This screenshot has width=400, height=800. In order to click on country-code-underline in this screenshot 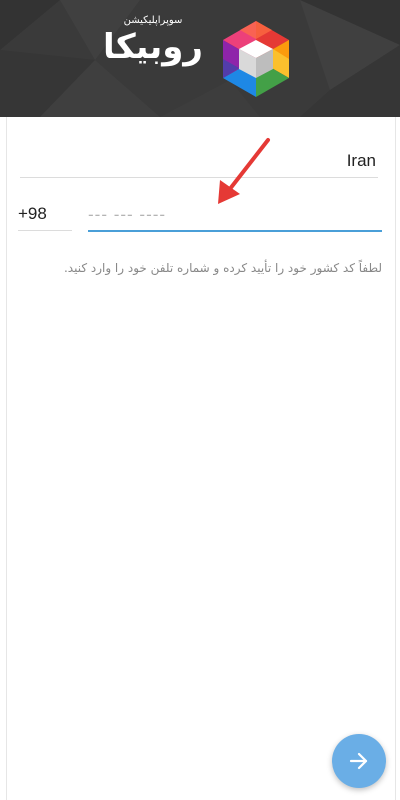, I will do `click(45, 230)`.